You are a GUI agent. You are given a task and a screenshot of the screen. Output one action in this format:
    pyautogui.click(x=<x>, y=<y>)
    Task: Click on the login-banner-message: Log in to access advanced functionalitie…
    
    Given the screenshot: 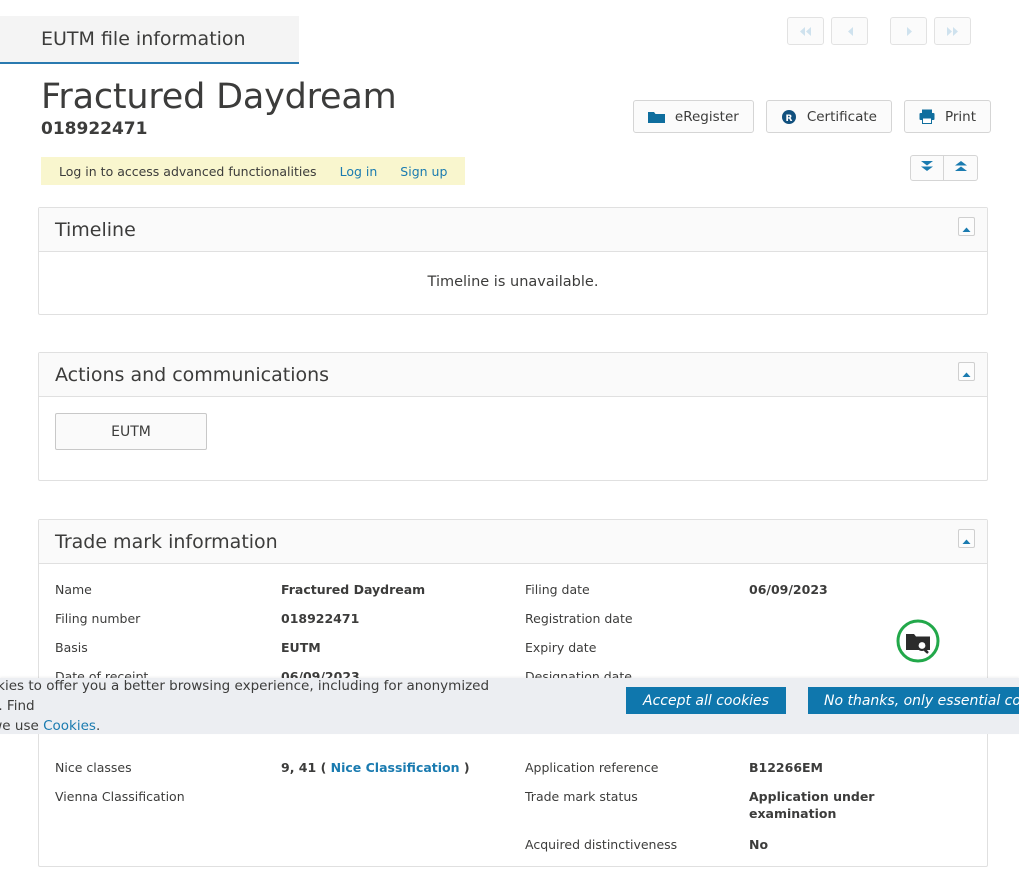 What is the action you would take?
    pyautogui.click(x=188, y=171)
    